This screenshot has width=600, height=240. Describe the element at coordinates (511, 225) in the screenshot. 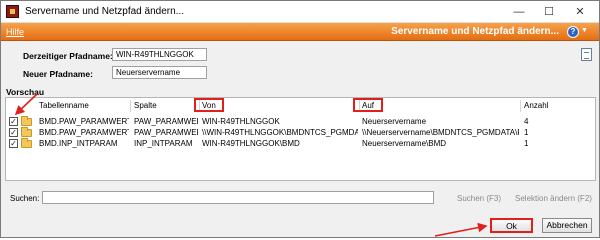

I see `ok-button: Ok` at that location.